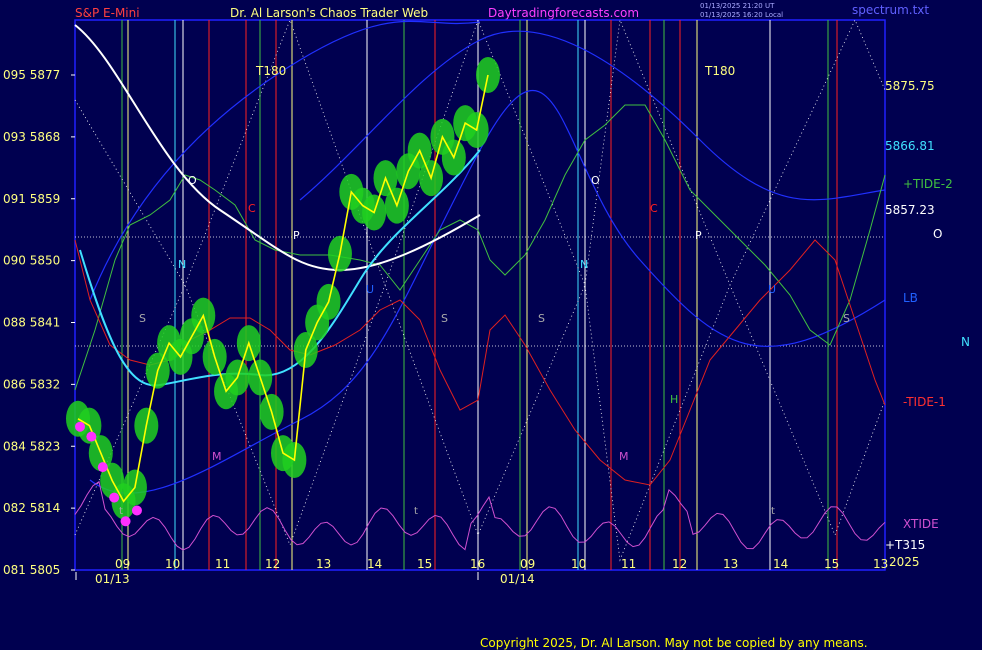 The width and height of the screenshot is (982, 650). I want to click on y-tick-label: 091 5859, so click(31, 199).